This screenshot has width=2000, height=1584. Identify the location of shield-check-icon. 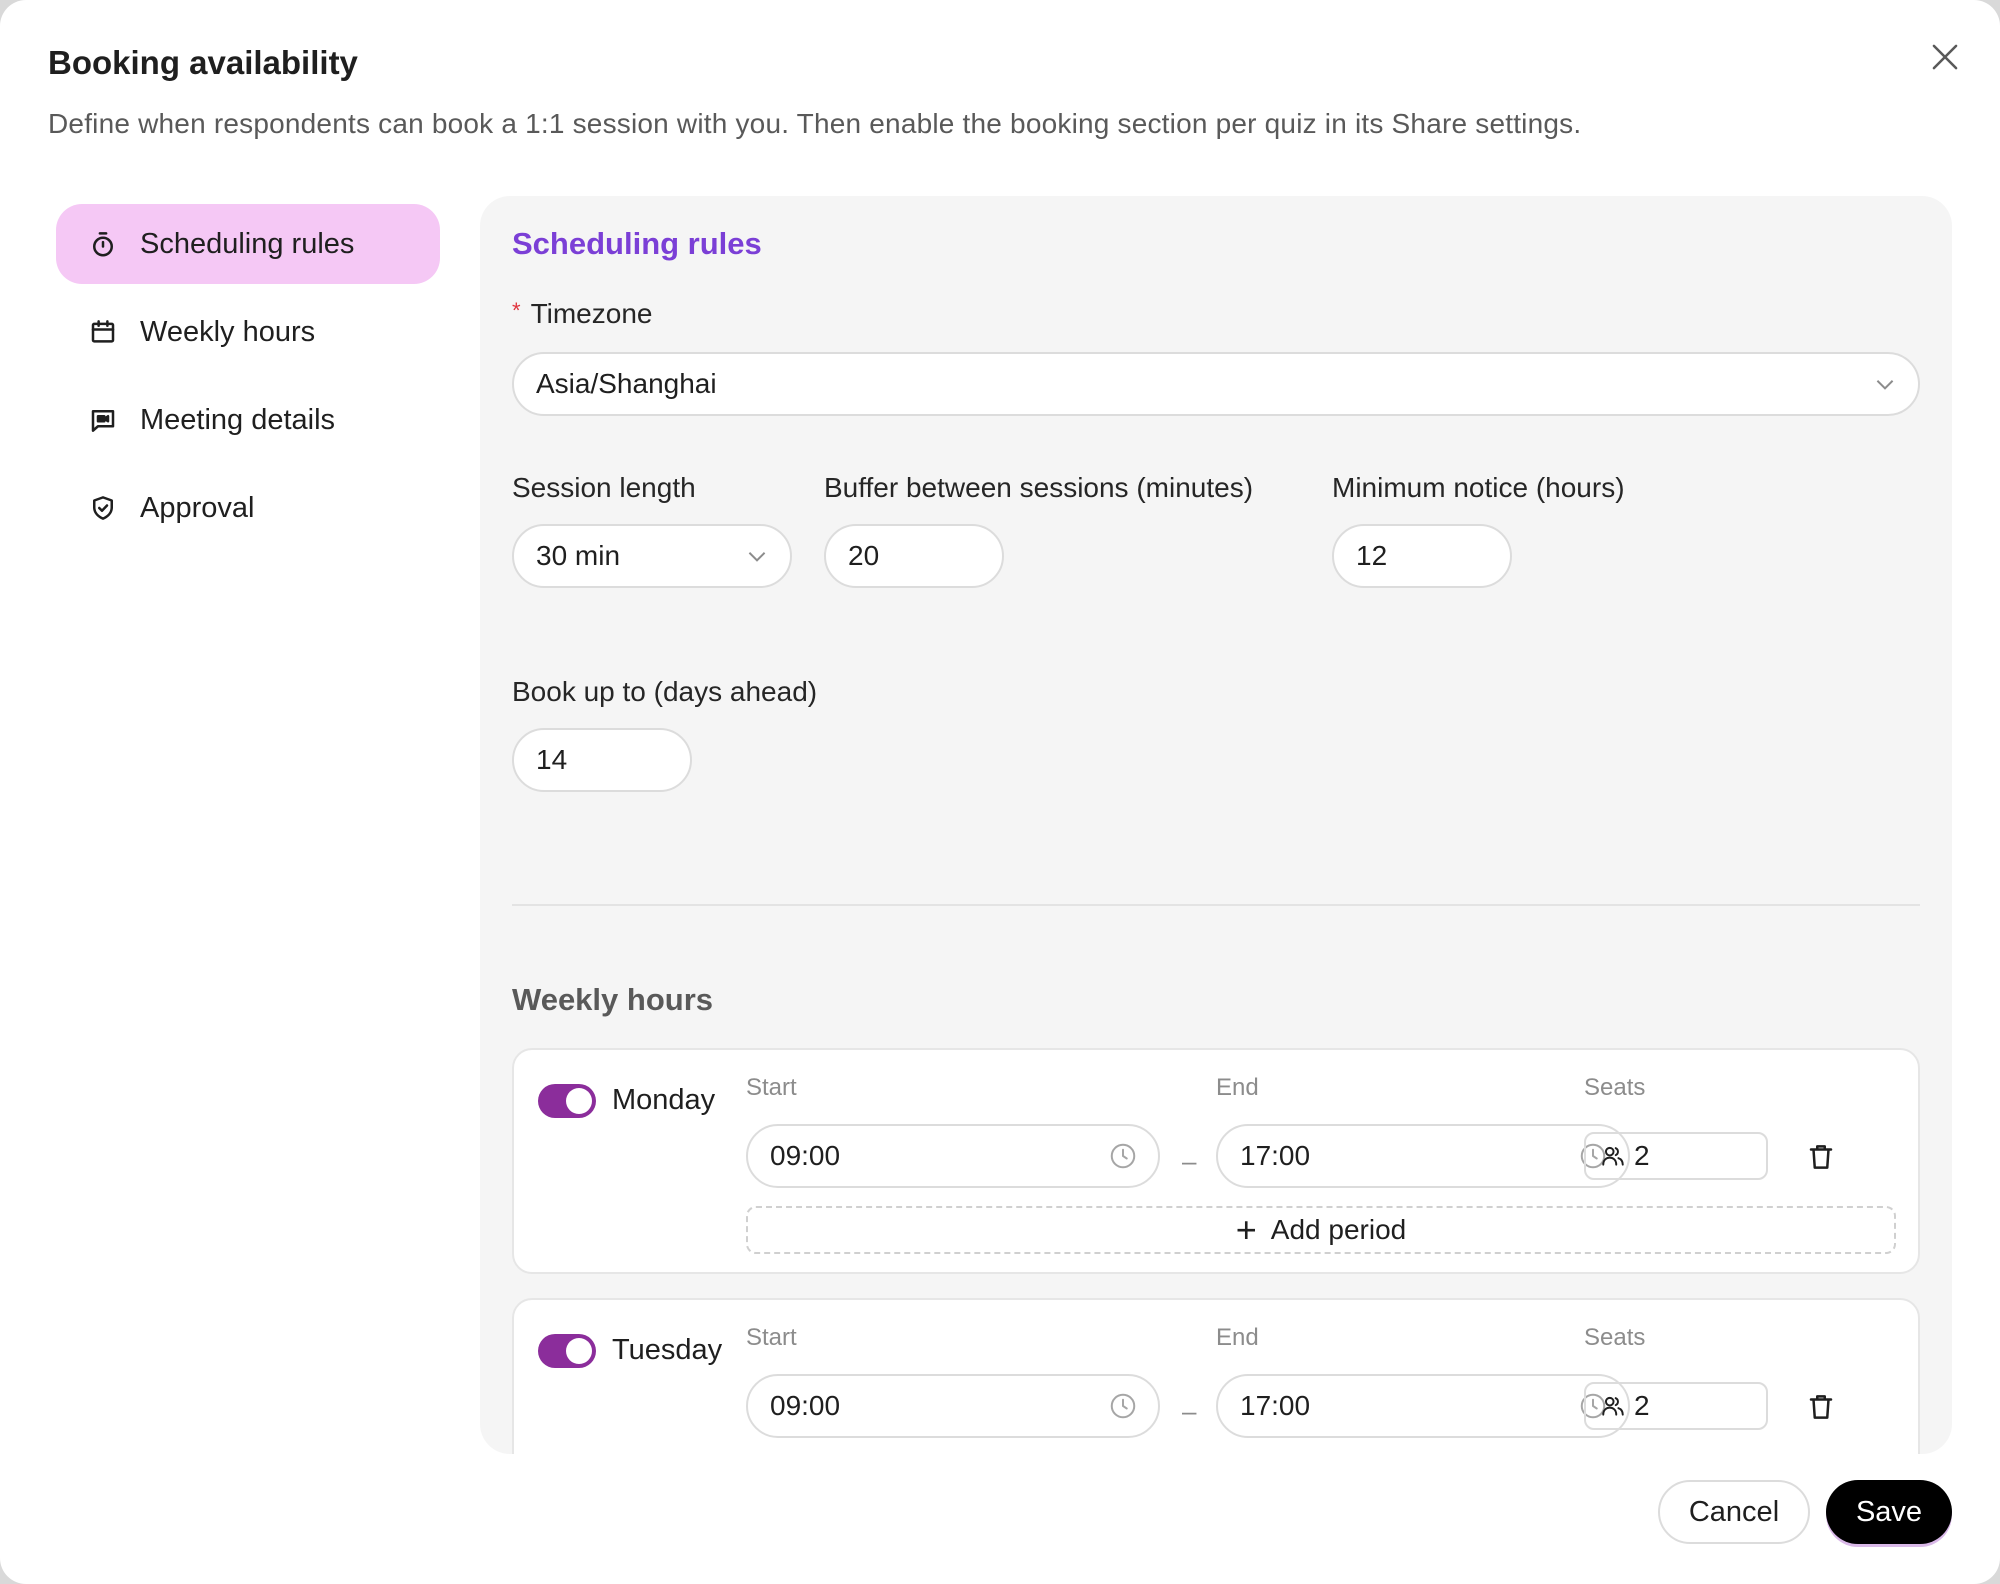
(103, 508).